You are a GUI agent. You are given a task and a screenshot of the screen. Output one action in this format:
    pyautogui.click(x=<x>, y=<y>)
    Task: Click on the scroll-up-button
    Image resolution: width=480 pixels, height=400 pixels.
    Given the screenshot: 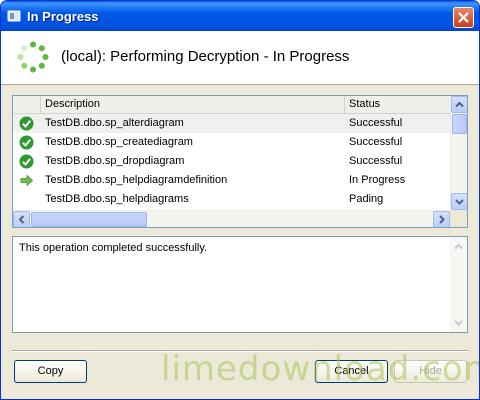 What is the action you would take?
    pyautogui.click(x=459, y=104)
    